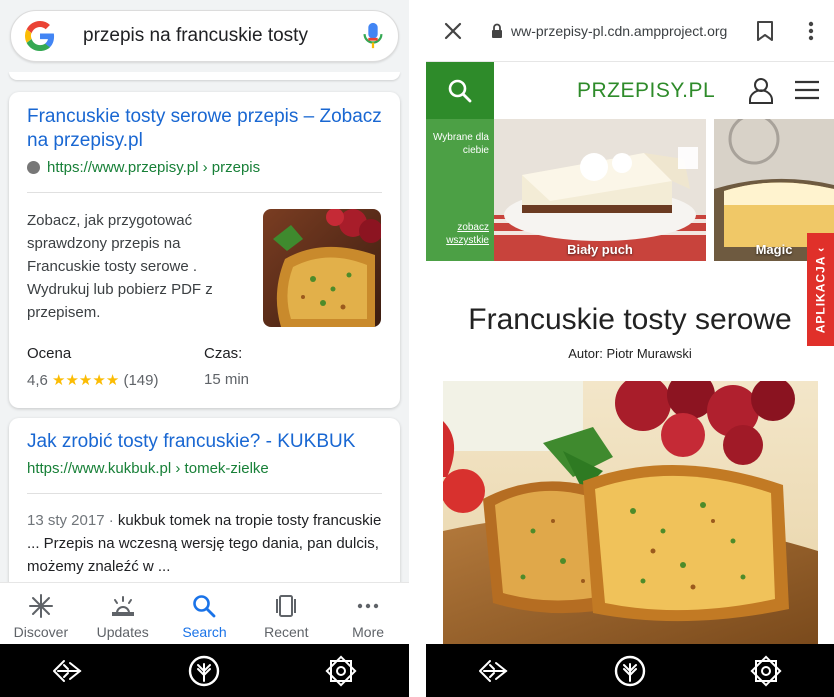 This screenshot has height=697, width=834. What do you see at coordinates (141, 380) in the screenshot?
I see `rating-count: (149)` at bounding box center [141, 380].